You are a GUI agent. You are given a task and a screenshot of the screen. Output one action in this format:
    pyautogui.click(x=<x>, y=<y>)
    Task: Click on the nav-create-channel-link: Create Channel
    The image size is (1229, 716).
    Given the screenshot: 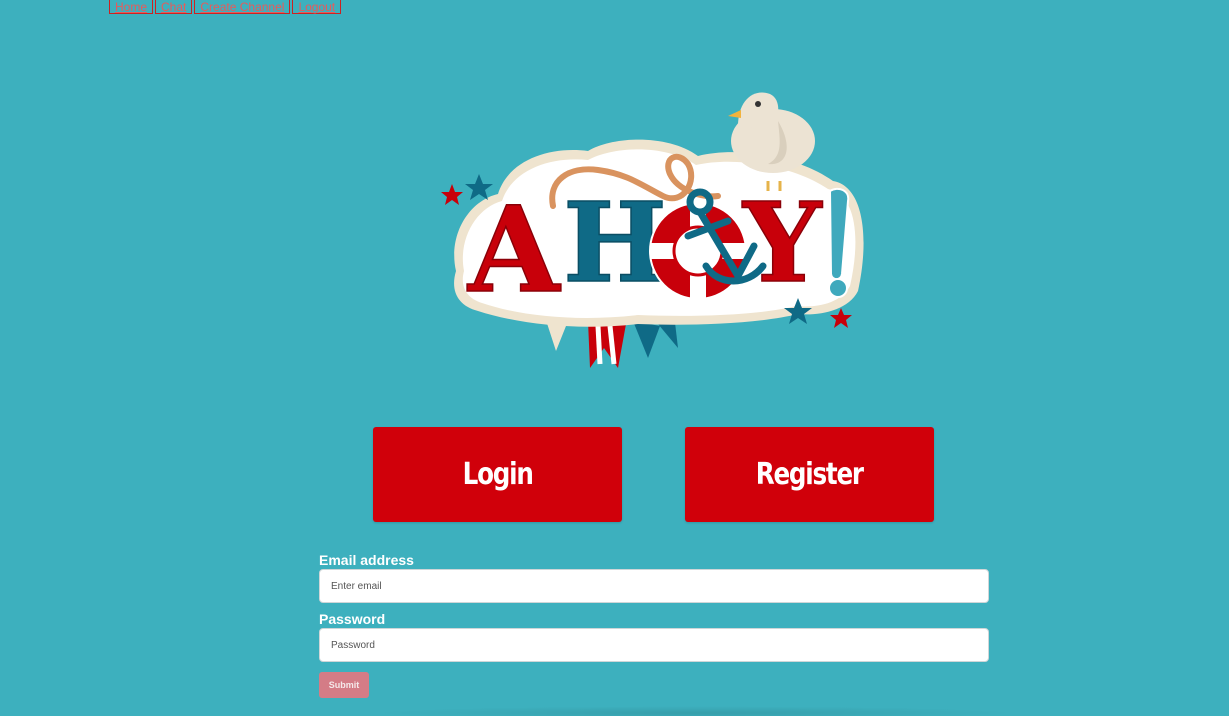 What is the action you would take?
    pyautogui.click(x=242, y=7)
    